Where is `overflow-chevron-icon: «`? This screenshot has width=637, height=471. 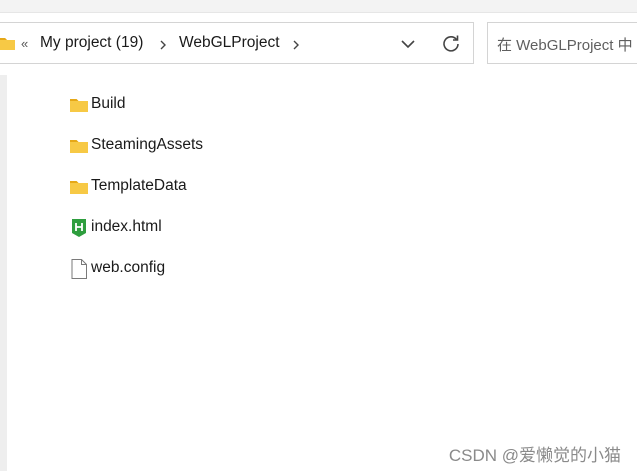 overflow-chevron-icon: « is located at coordinates (24, 43).